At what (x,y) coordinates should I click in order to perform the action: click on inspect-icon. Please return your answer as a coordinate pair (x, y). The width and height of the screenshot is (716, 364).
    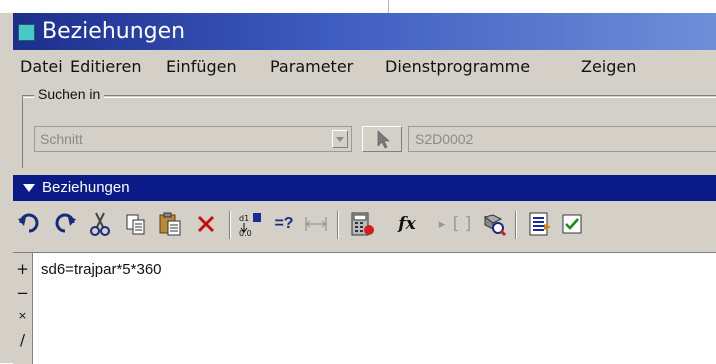
    Looking at the image, I should click on (495, 225).